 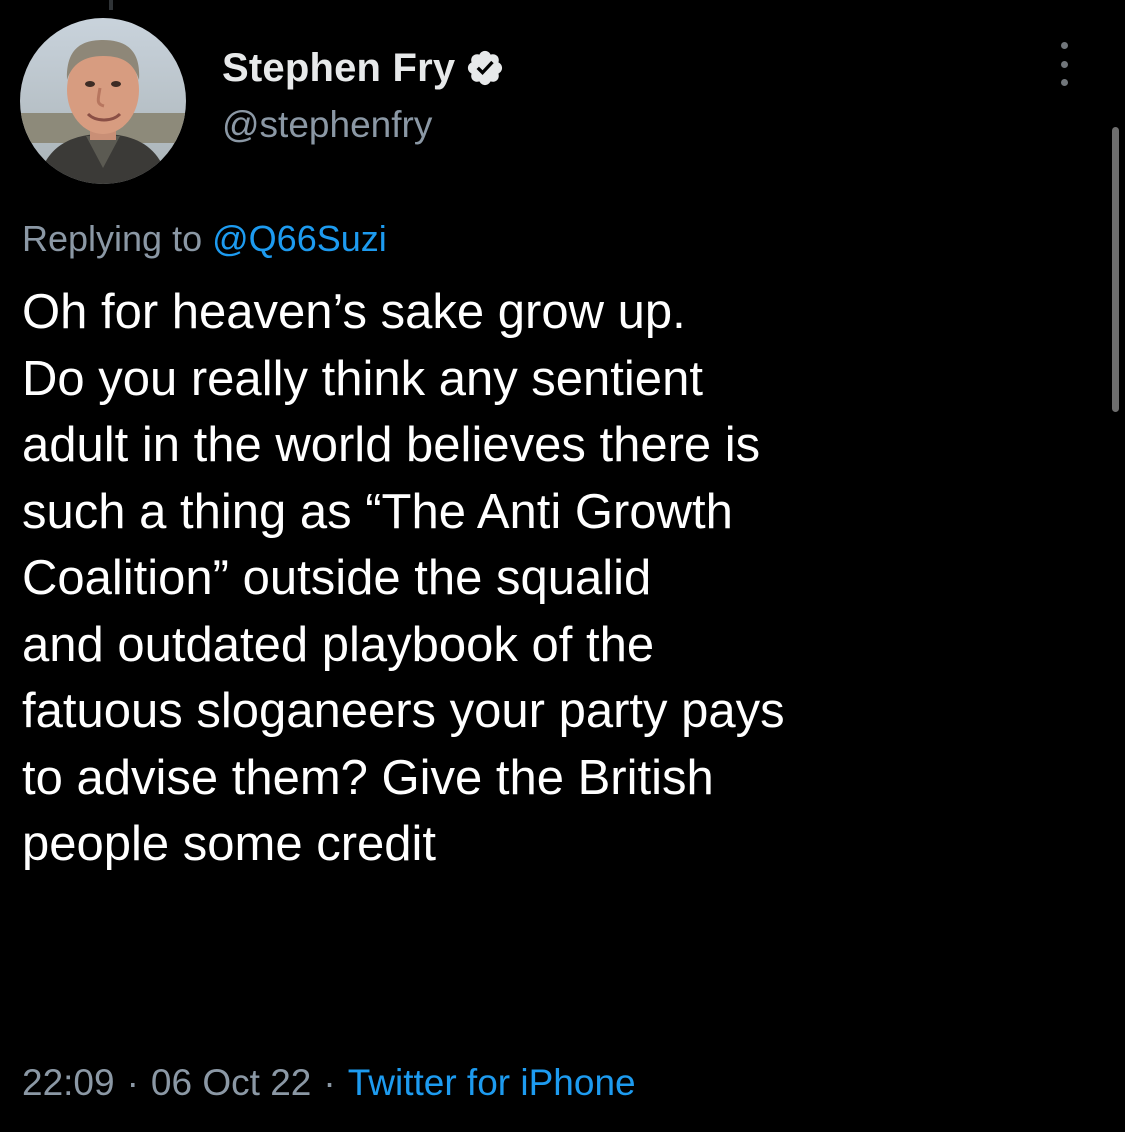 I want to click on tweet-text-line: Do you really think any sentient, so click(x=362, y=378).